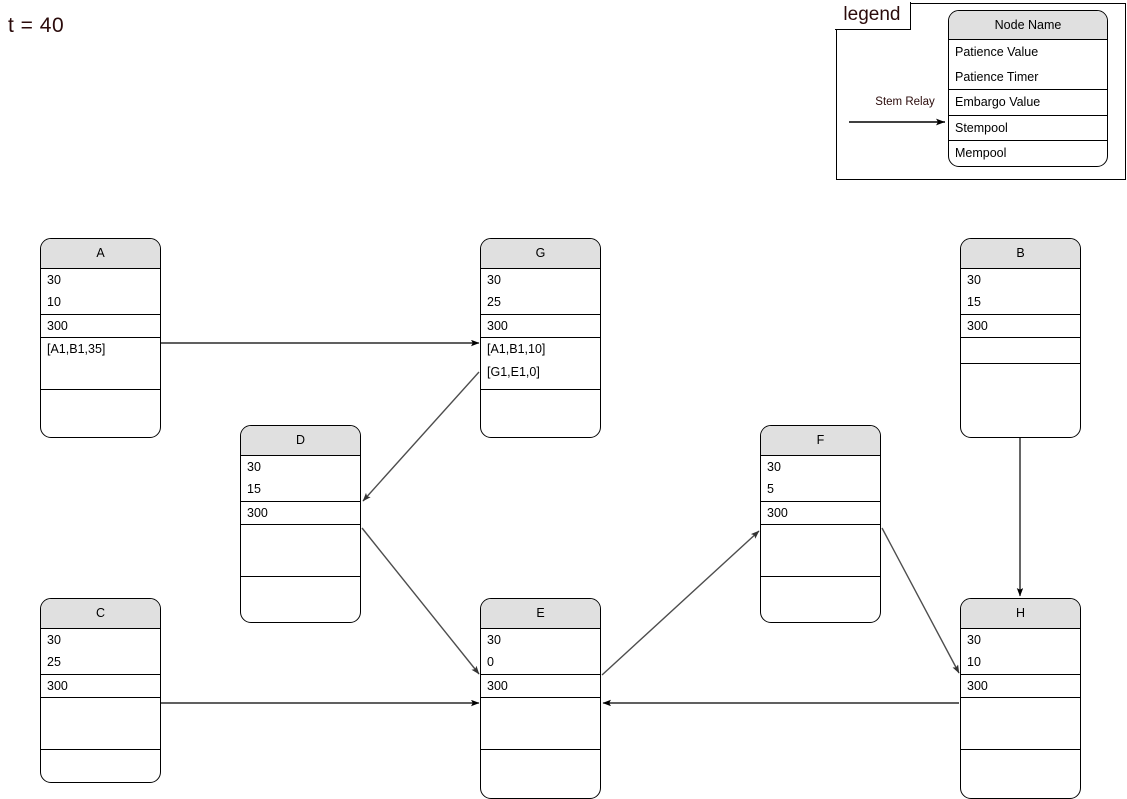 The width and height of the screenshot is (1127, 799). What do you see at coordinates (540, 652) in the screenshot?
I see `patience-block: 30 0` at bounding box center [540, 652].